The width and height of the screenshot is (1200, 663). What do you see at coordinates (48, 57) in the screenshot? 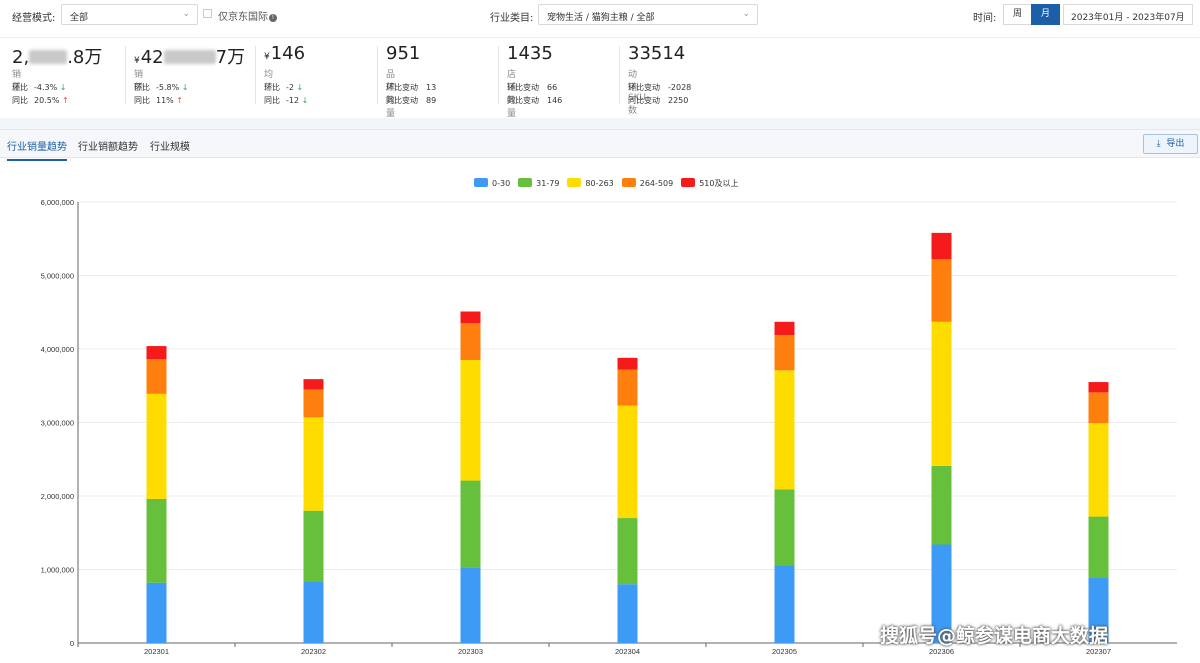
I see `blurred-value` at bounding box center [48, 57].